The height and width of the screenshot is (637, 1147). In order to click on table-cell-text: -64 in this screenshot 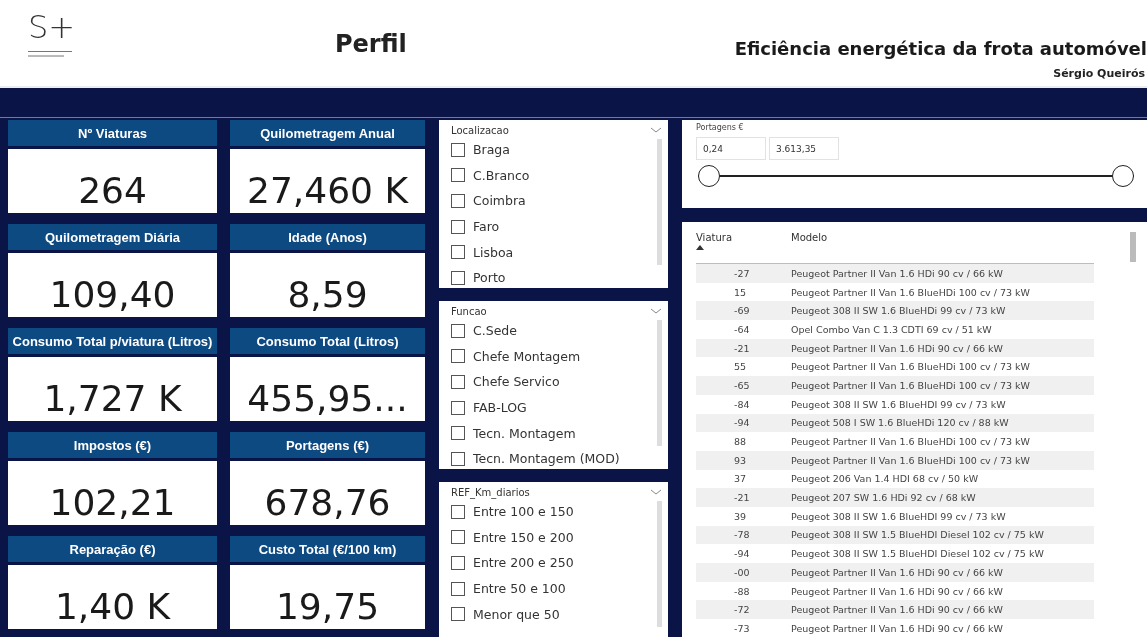, I will do `click(742, 329)`.